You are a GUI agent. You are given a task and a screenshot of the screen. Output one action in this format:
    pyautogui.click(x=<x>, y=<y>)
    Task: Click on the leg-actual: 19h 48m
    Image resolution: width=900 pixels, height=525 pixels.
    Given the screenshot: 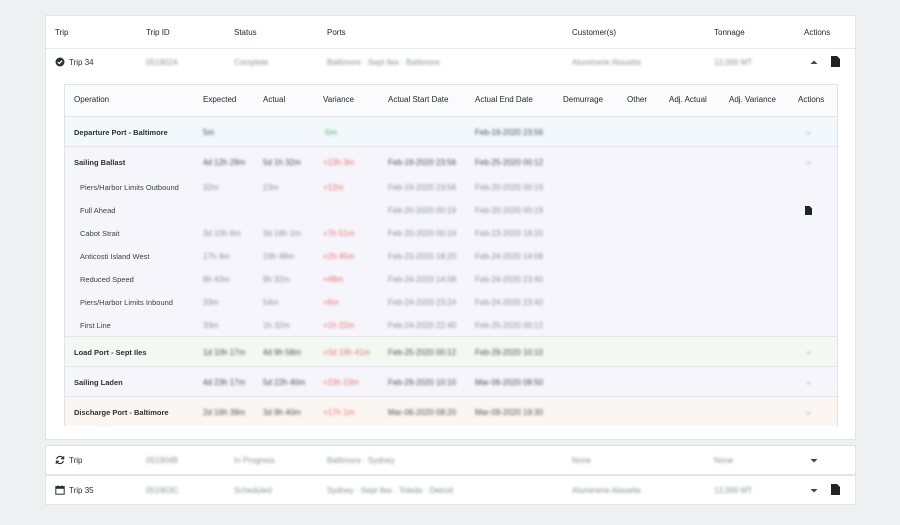 What is the action you would take?
    pyautogui.click(x=279, y=256)
    